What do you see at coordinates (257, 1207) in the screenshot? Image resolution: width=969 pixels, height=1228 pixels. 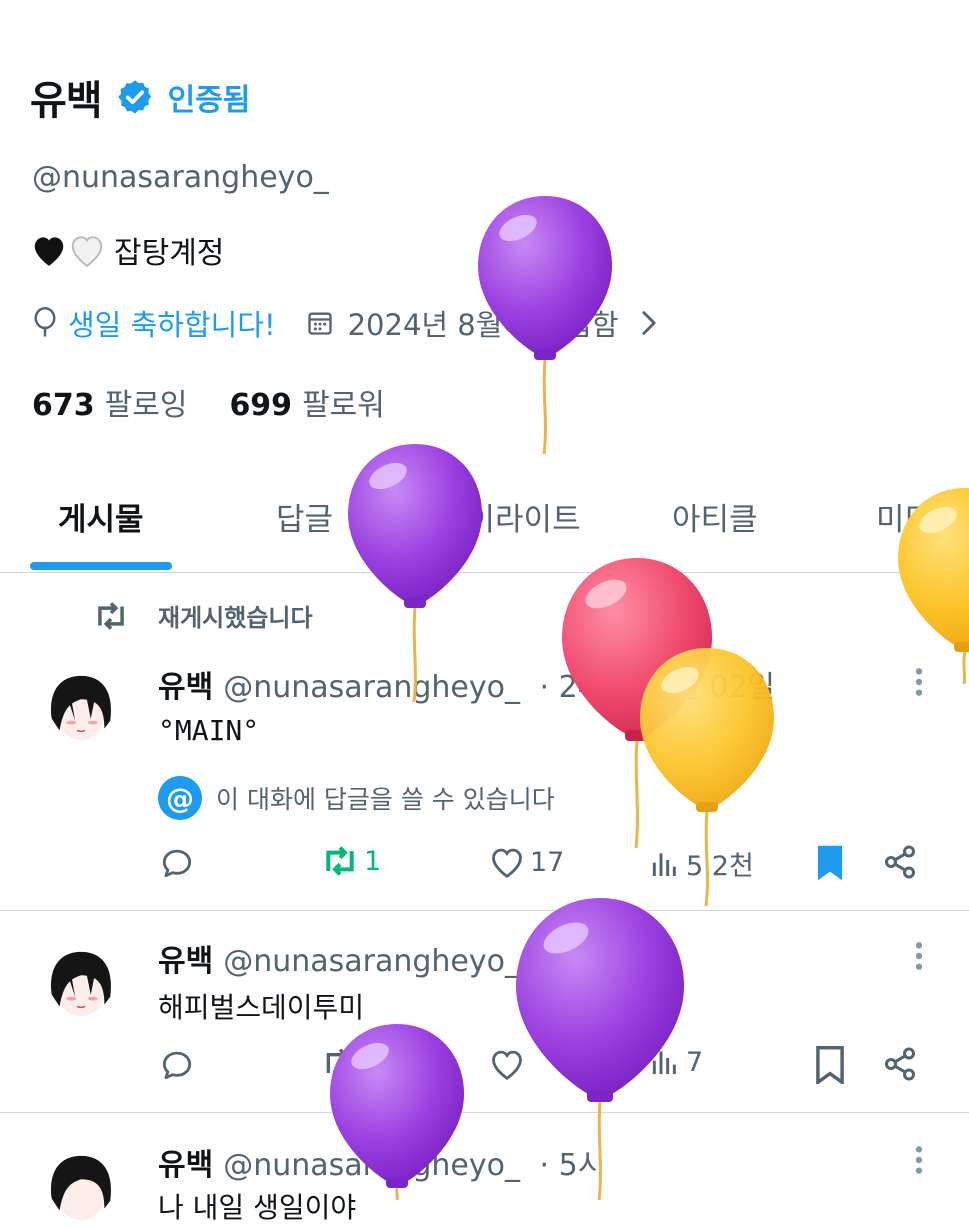 I see `post-text: 나 내일 생일이야` at bounding box center [257, 1207].